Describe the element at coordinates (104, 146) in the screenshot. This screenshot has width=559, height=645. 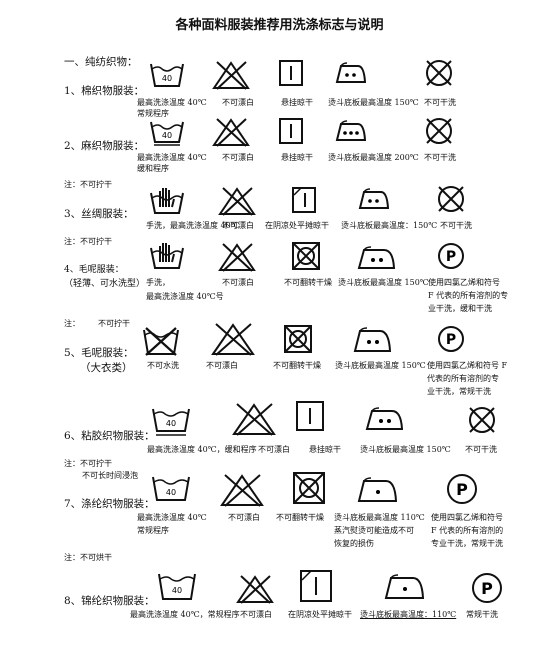
I see `row-label-linen: 2、麻织物服装：` at that location.